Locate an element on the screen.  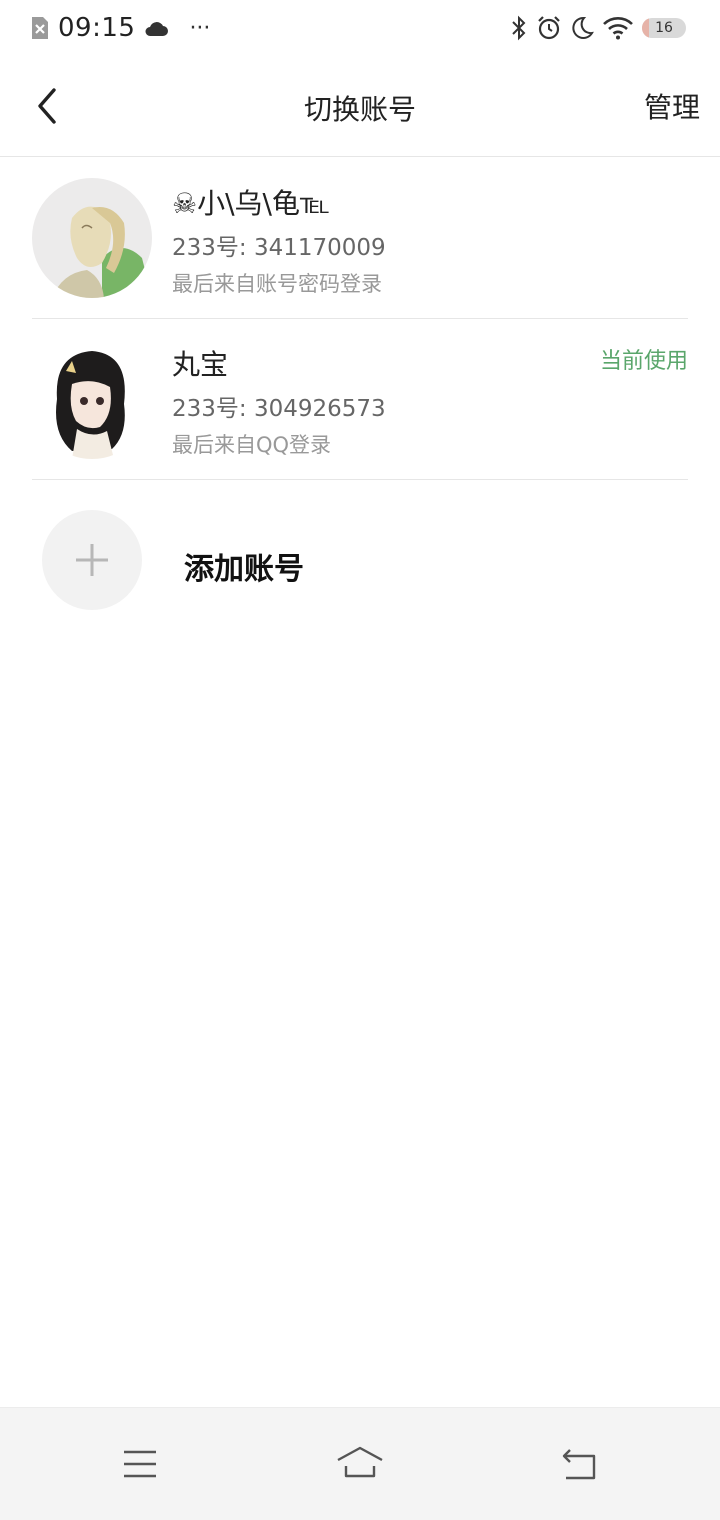
header: 切换账号 管理 is located at coordinates (360, 106).